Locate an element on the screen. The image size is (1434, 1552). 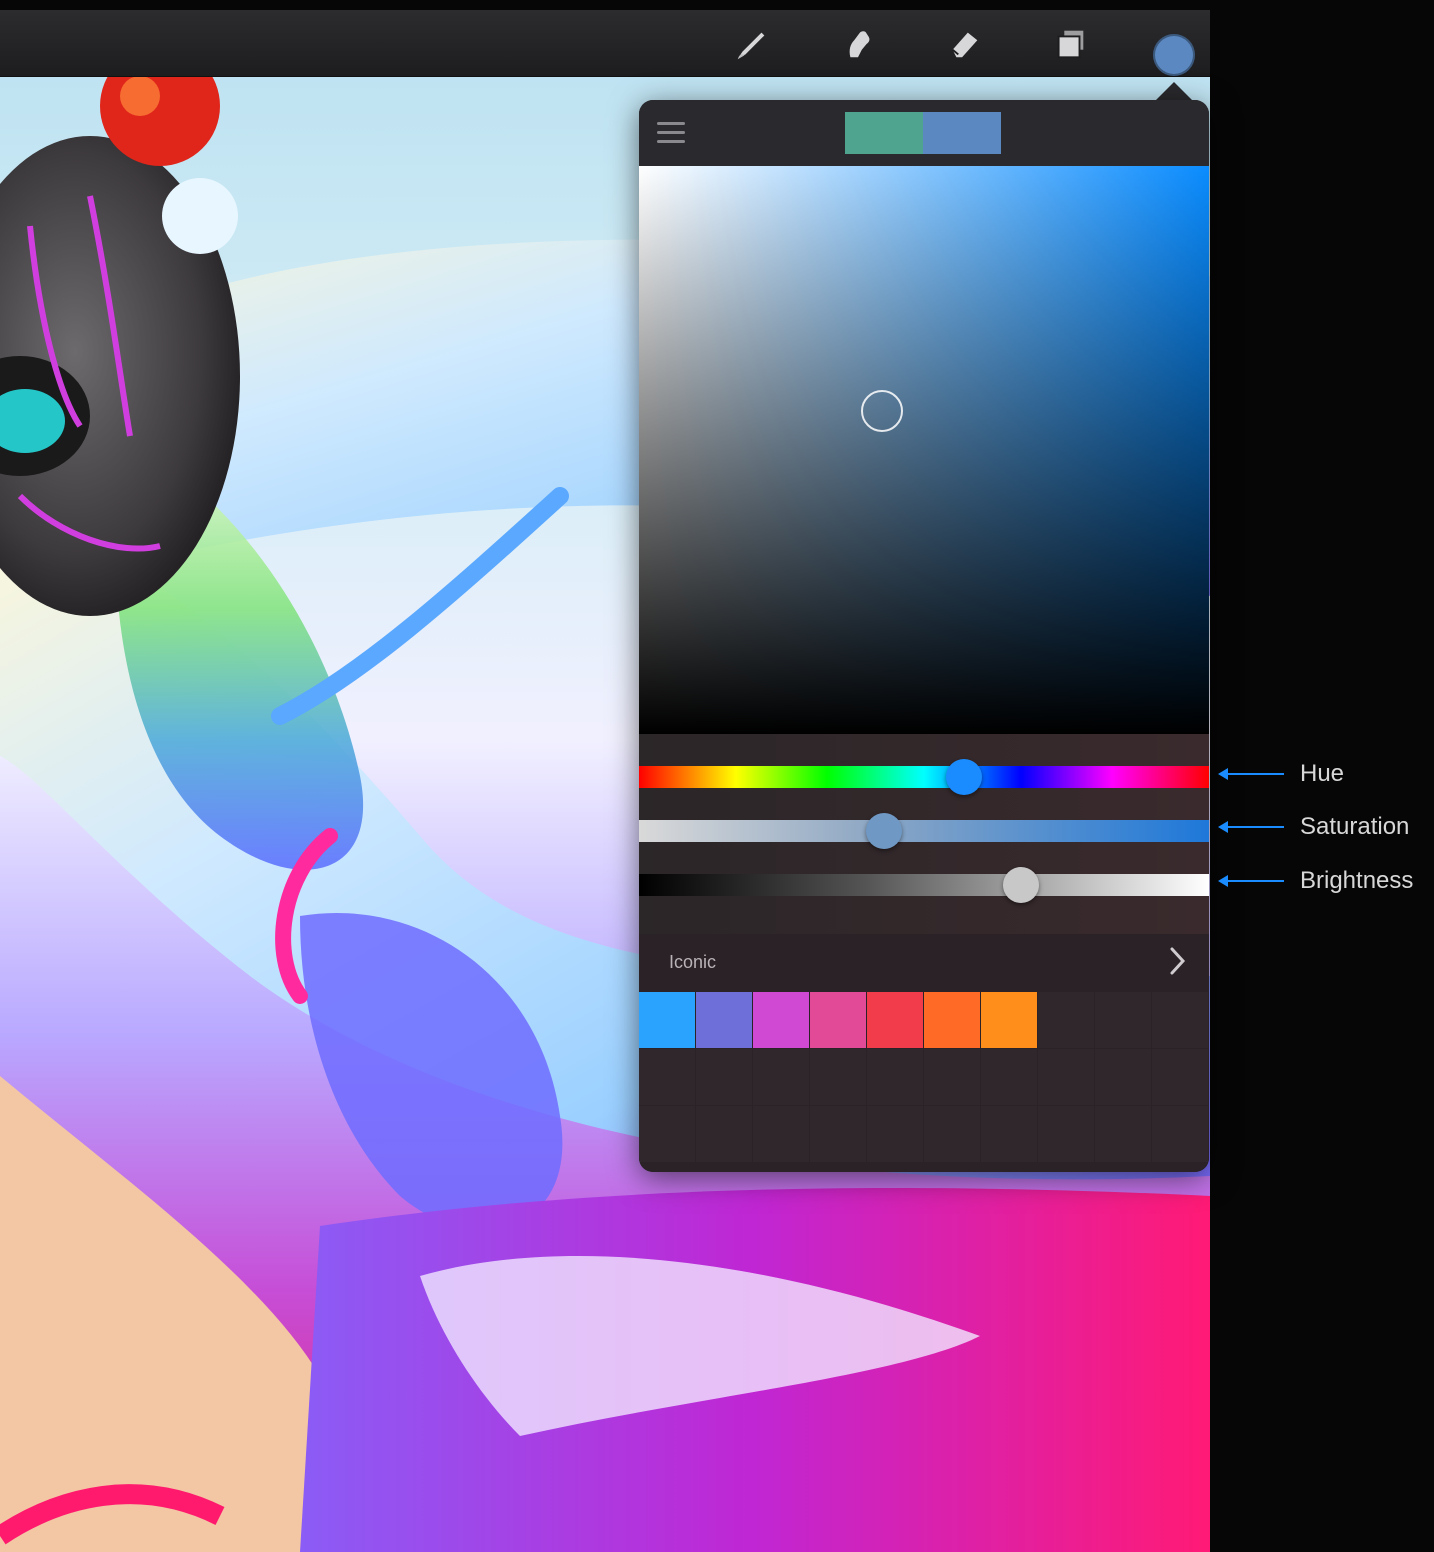
color-panel-header is located at coordinates (924, 133).